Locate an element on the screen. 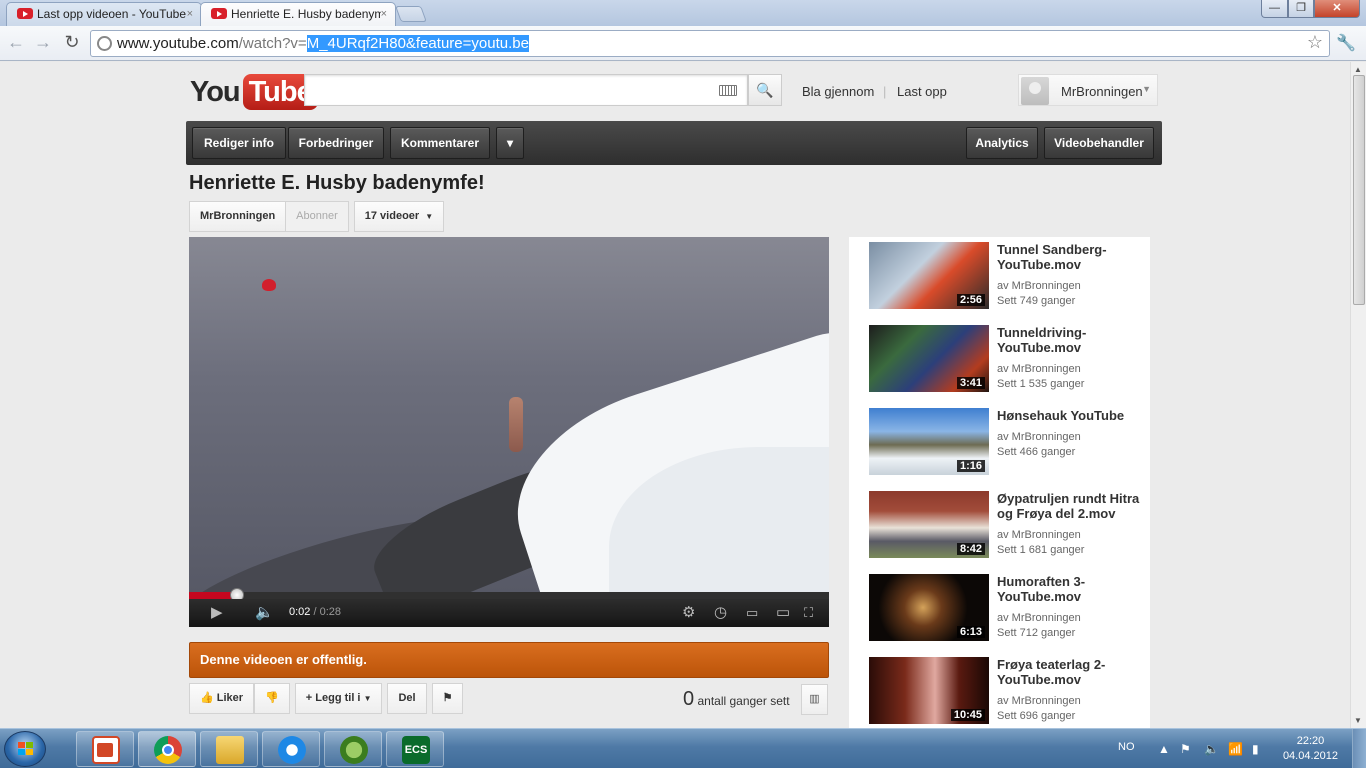 This screenshot has height=768, width=1366. bar-chart-icon: ▥ is located at coordinates (814, 699).